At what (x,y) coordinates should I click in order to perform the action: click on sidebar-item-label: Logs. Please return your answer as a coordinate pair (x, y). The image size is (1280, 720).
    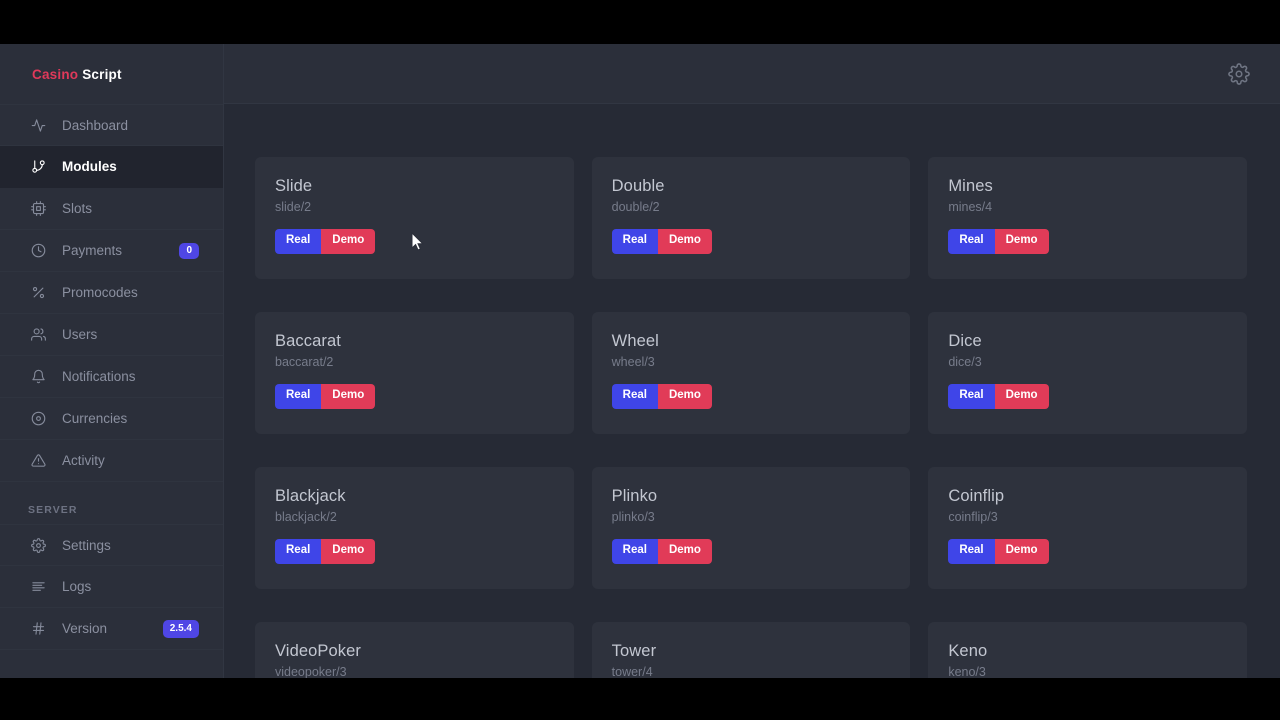
    Looking at the image, I should click on (77, 586).